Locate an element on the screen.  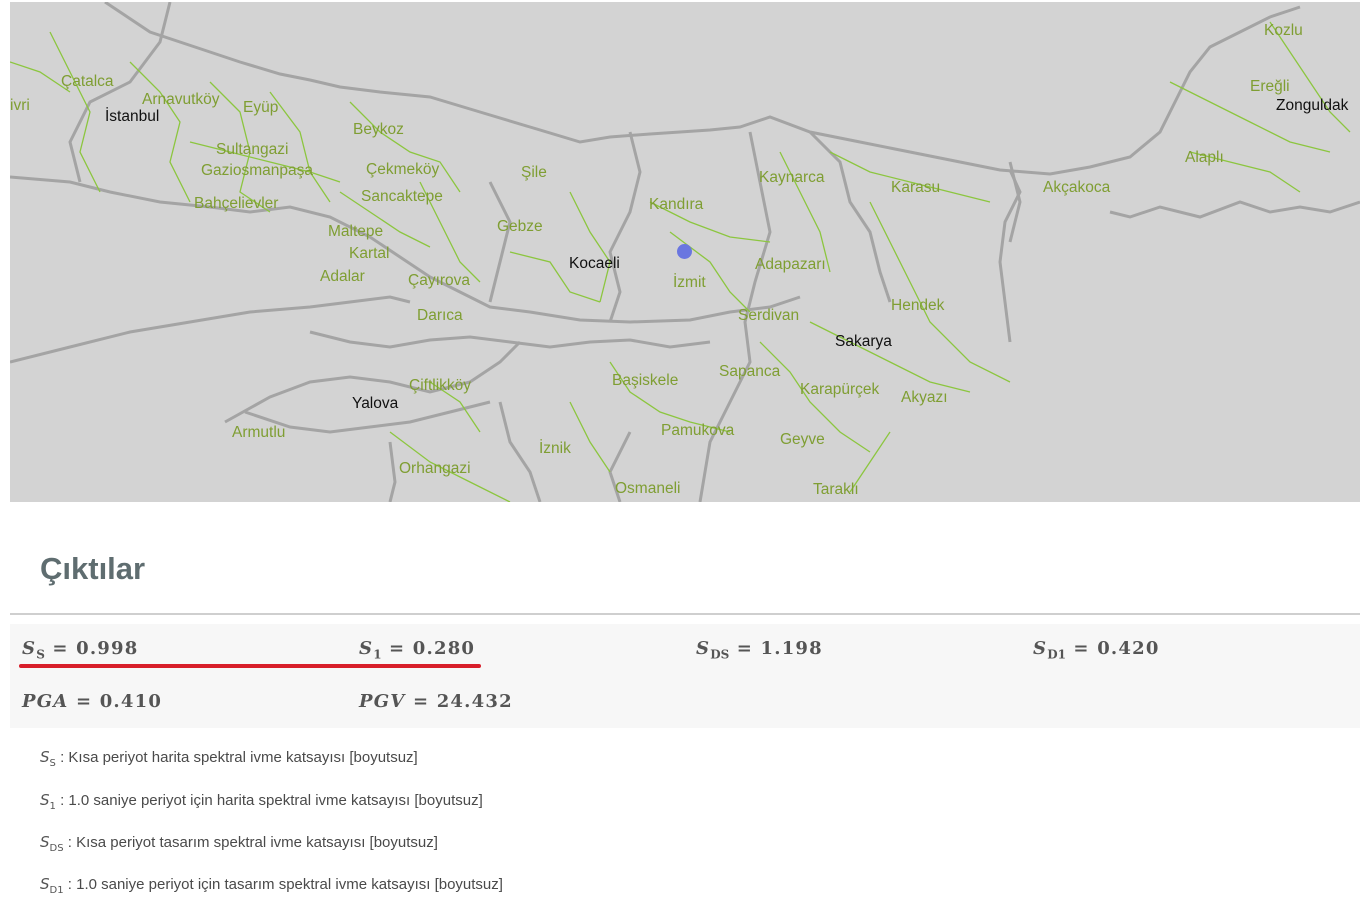
place-label: Arnavutköy is located at coordinates (181, 99).